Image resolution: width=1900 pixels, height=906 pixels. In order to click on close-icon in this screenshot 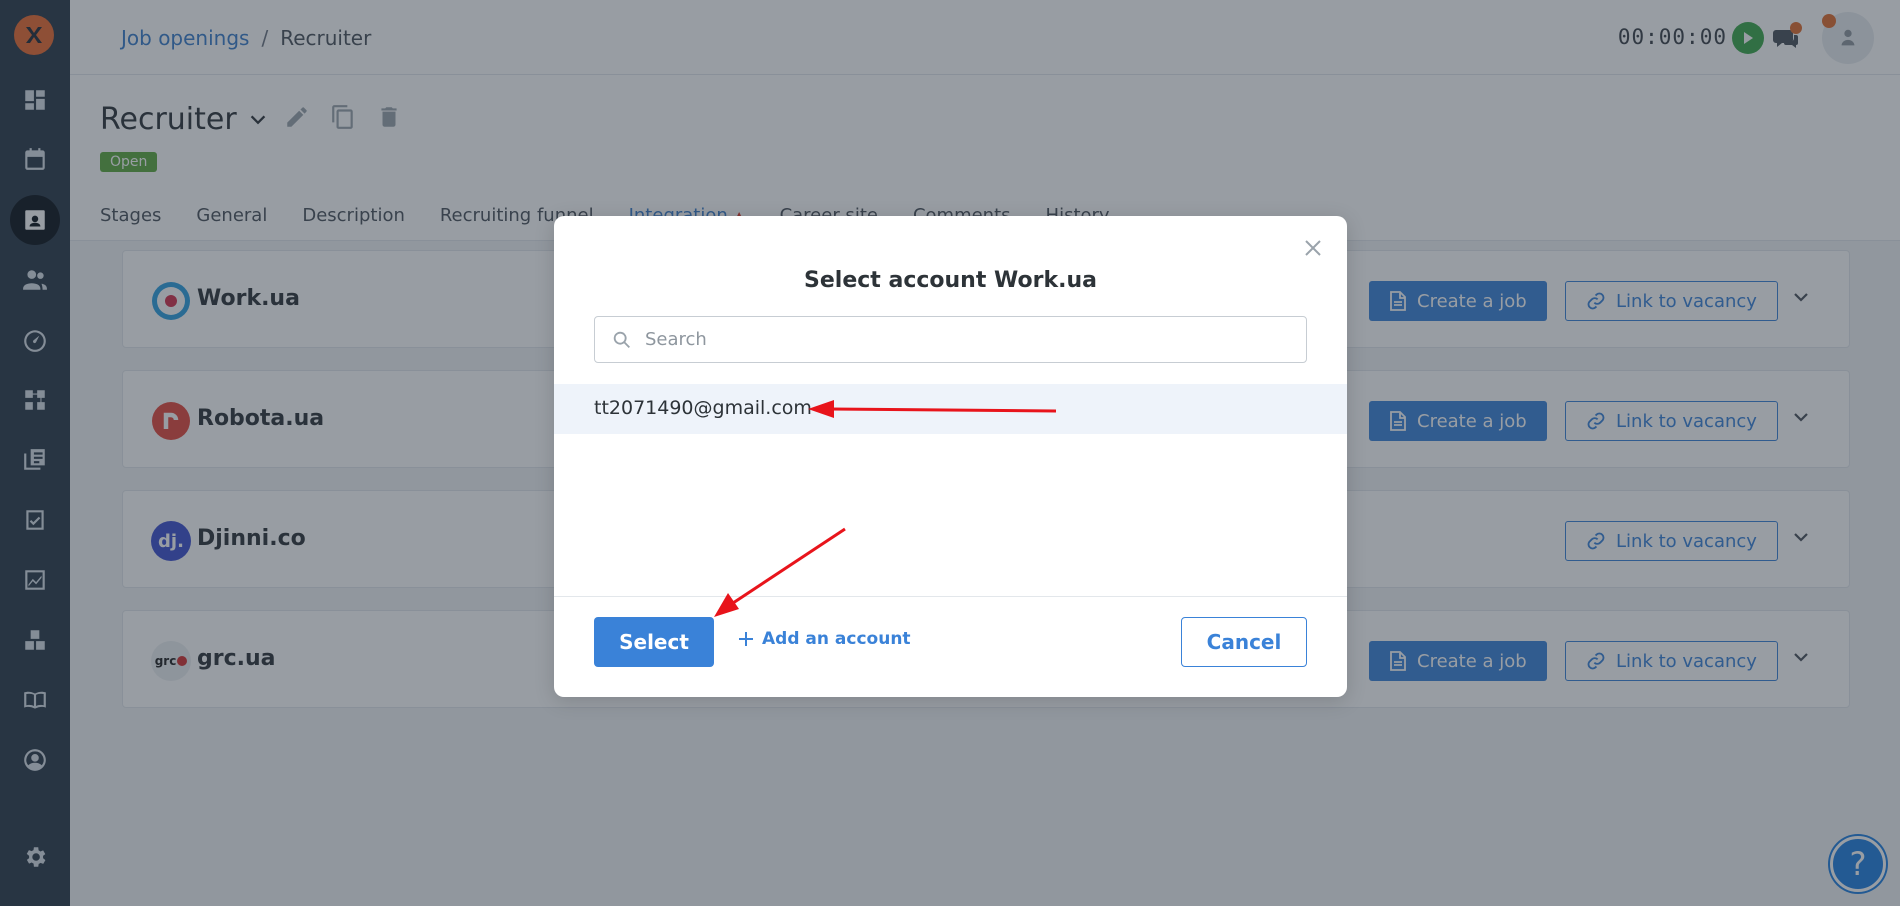, I will do `click(1313, 248)`.